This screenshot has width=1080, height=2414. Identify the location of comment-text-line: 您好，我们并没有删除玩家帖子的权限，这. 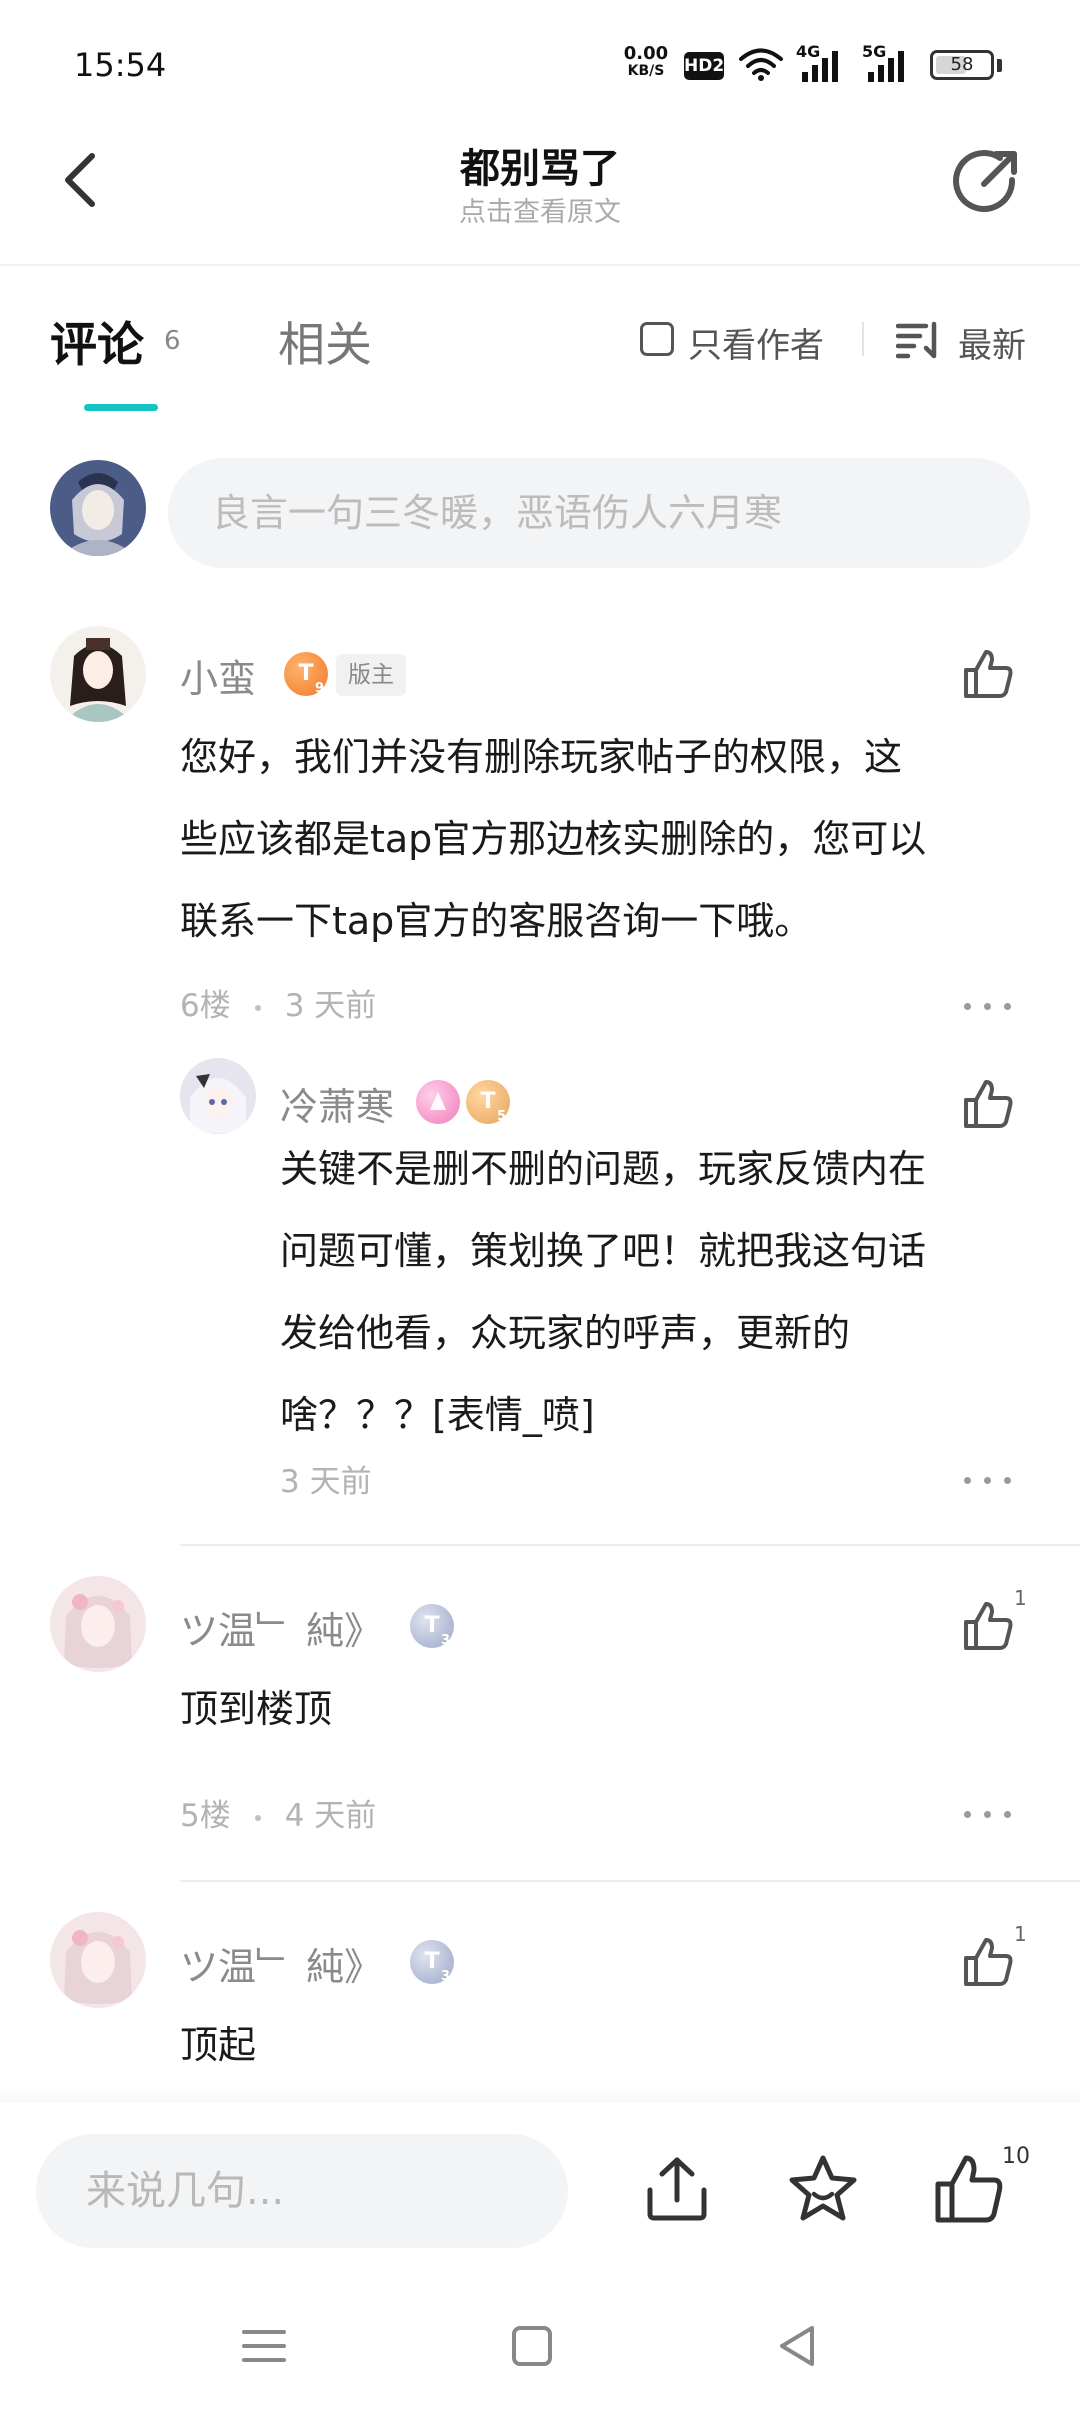
(541, 757).